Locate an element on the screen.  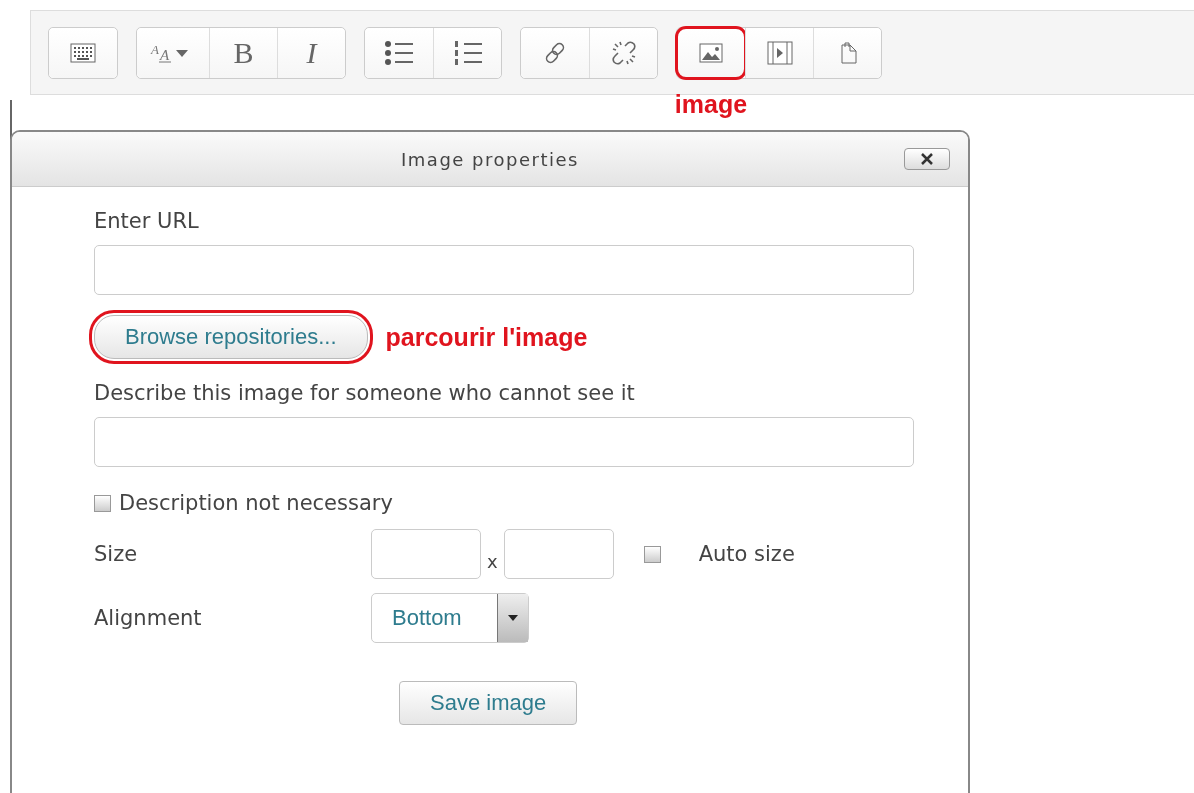
close-icon is located at coordinates (927, 159).